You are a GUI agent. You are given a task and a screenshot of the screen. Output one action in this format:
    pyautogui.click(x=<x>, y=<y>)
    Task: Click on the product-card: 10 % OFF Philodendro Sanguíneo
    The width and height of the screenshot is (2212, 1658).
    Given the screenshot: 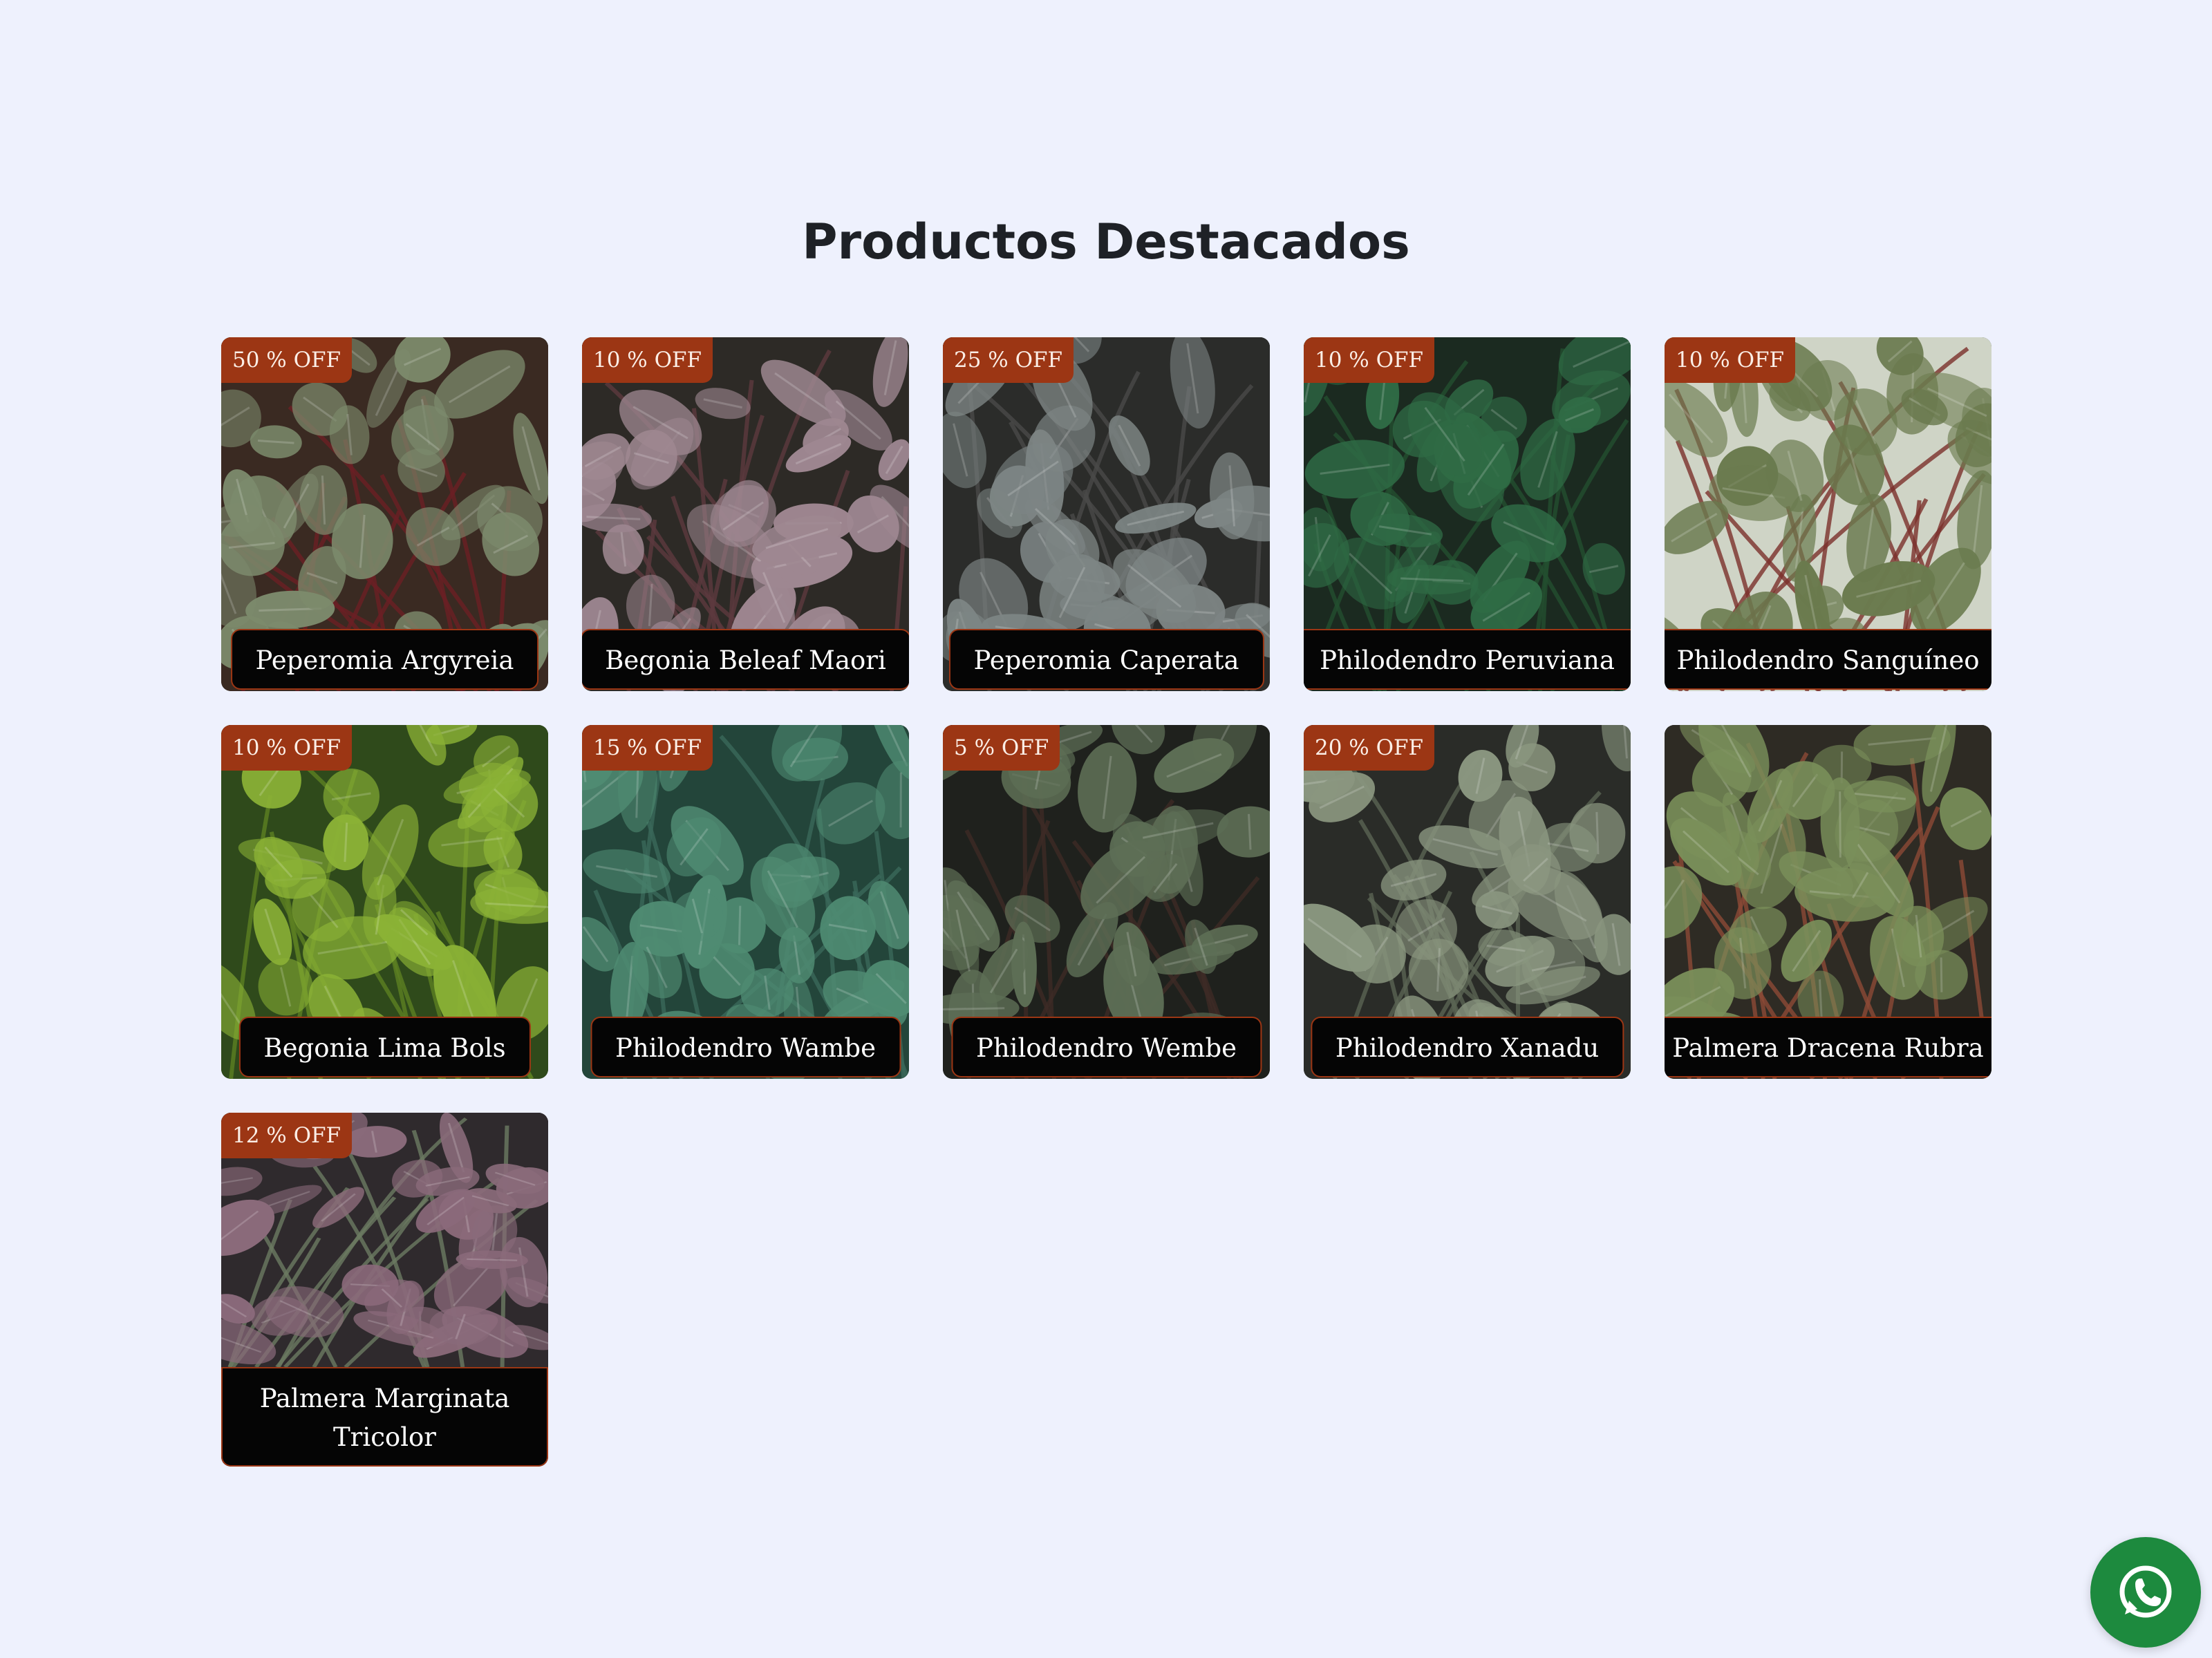 What is the action you would take?
    pyautogui.click(x=1828, y=514)
    